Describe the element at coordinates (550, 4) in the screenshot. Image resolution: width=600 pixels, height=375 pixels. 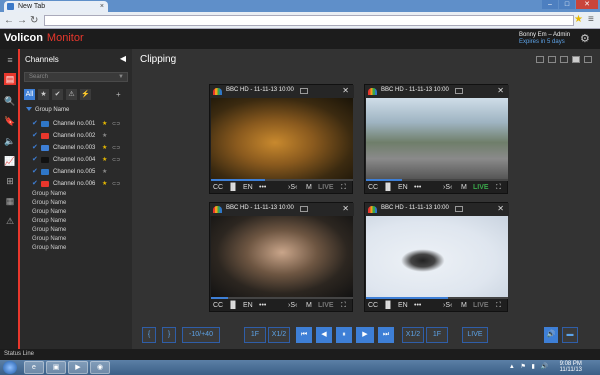
I see `minimize-button: –` at that location.